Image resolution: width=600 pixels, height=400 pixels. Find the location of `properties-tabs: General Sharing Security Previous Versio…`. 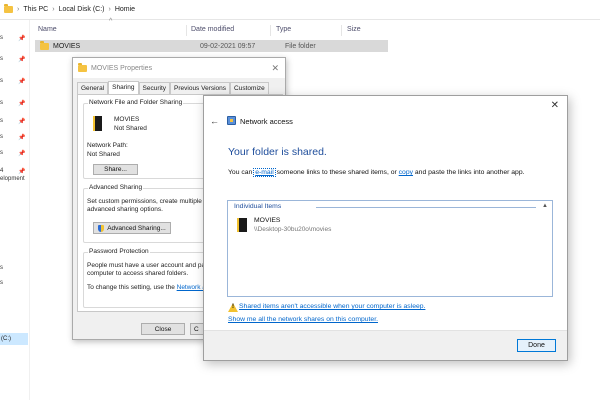

properties-tabs: General Sharing Security Previous Versio… is located at coordinates (173, 87).